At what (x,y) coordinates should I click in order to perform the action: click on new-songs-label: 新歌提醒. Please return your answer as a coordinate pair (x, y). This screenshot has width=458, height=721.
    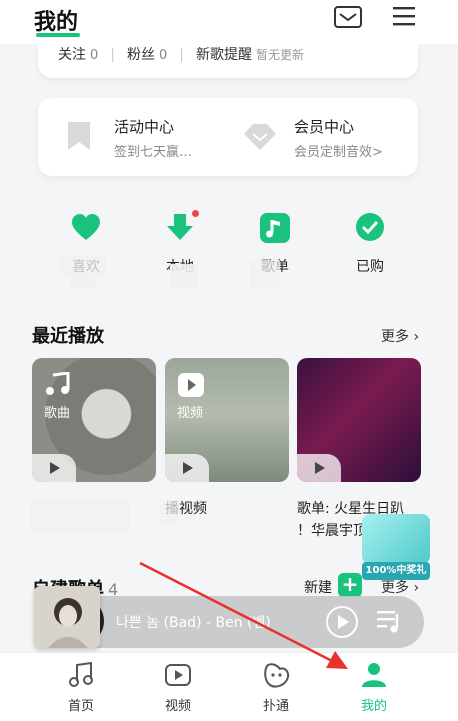
    Looking at the image, I should click on (224, 55).